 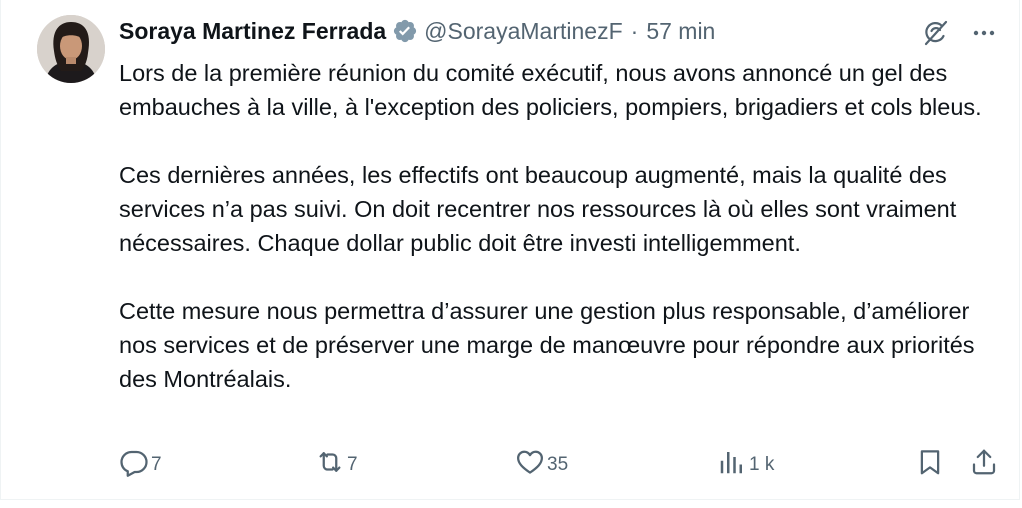 What do you see at coordinates (523, 31) in the screenshot?
I see `author-handle: @SorayaMartinezF` at bounding box center [523, 31].